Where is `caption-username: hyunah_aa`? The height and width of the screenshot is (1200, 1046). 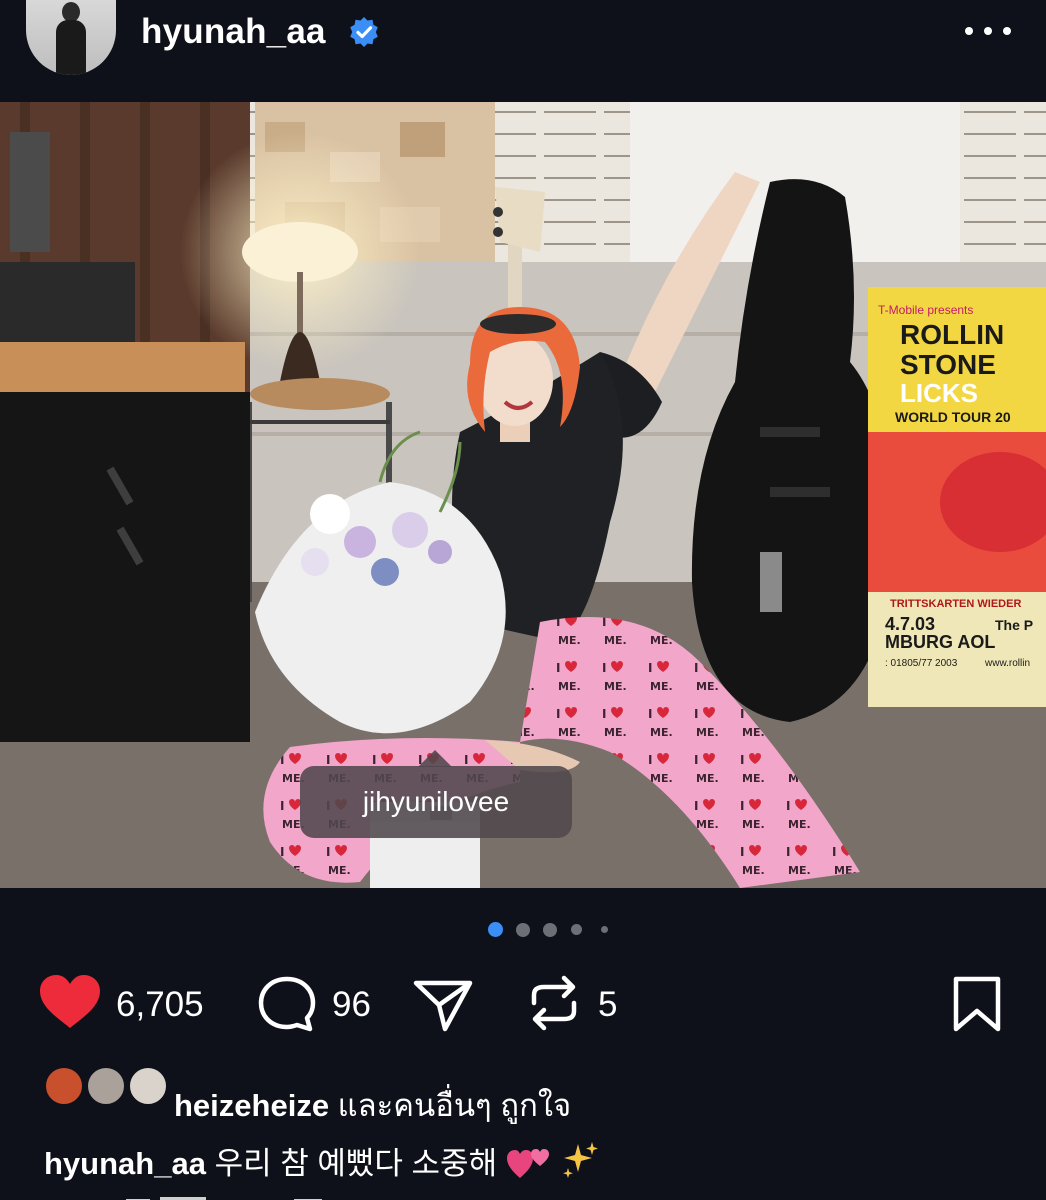 caption-username: hyunah_aa is located at coordinates (125, 1163).